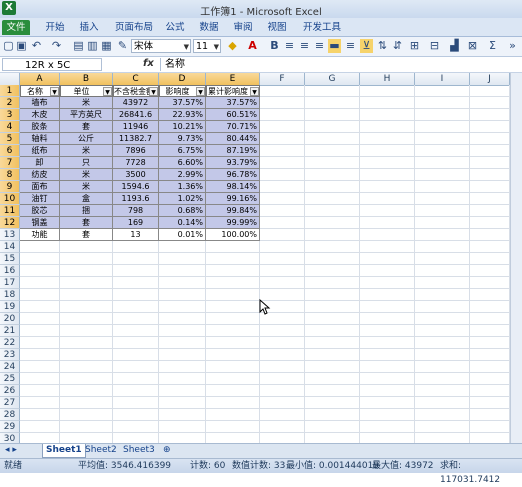 This screenshot has height=487, width=522. Describe the element at coordinates (10, 295) in the screenshot. I see `row-header-18: 18` at that location.